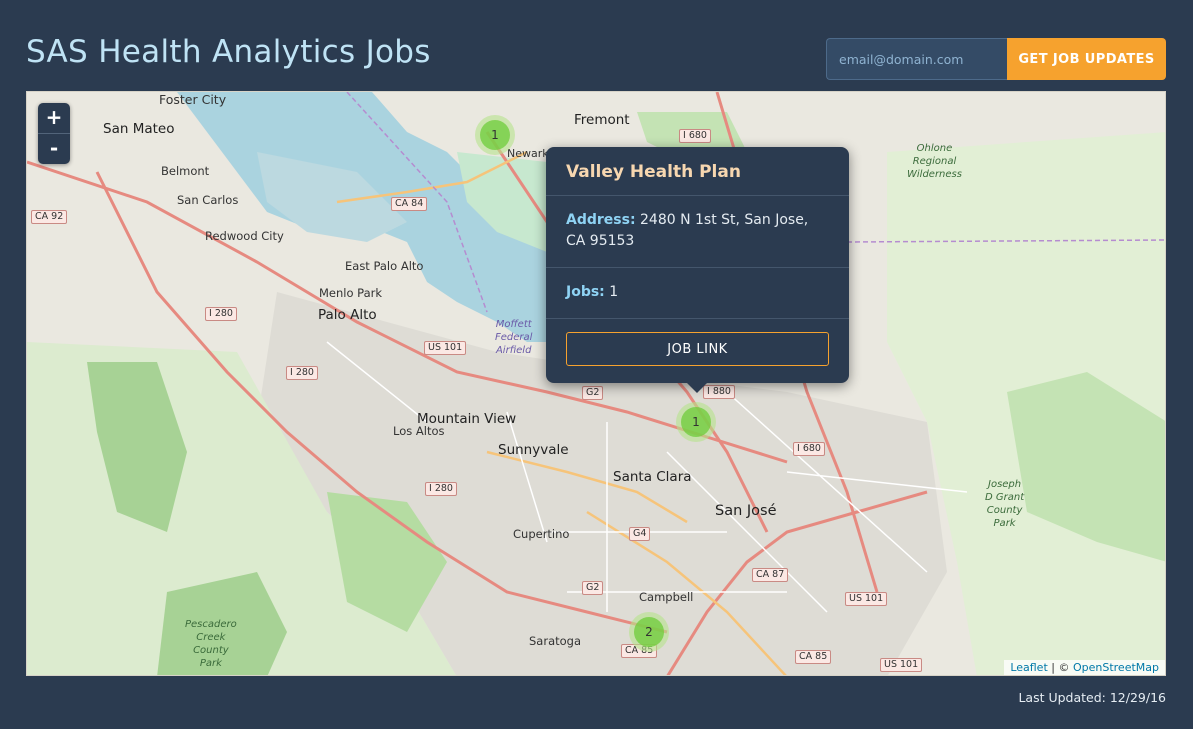  What do you see at coordinates (1005, 504) in the screenshot?
I see `place-label: Joseph D Grant County Park` at bounding box center [1005, 504].